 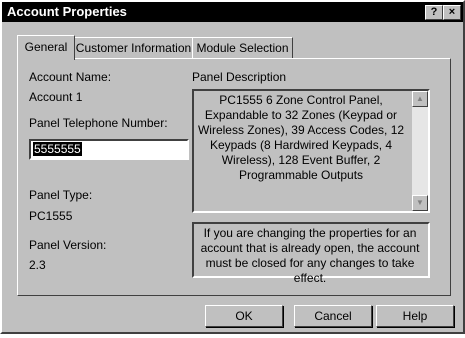 What do you see at coordinates (420, 151) in the screenshot?
I see `description-scrollbar: ▲ ▼` at bounding box center [420, 151].